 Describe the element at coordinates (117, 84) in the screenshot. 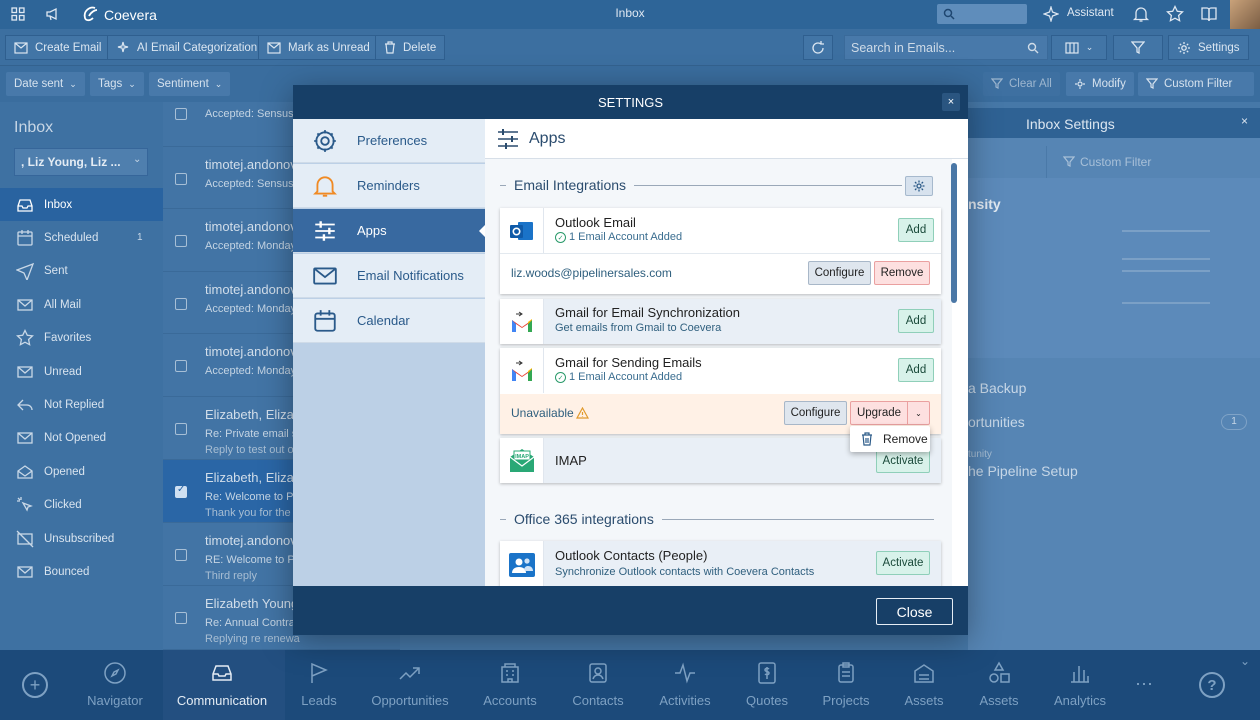

I see `tags-filter: Tags ⌄` at that location.